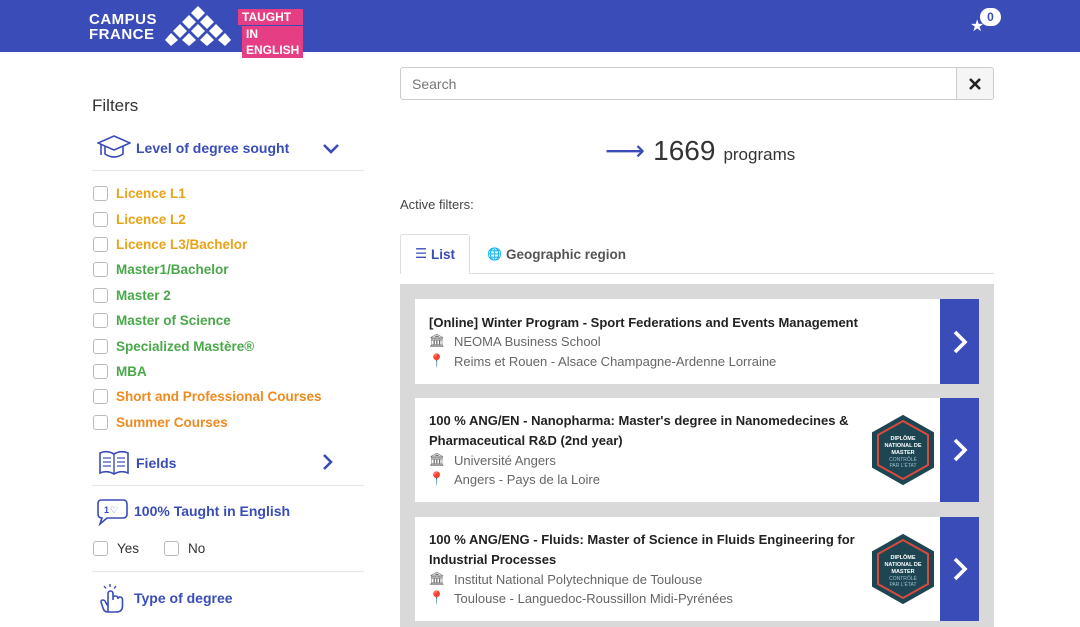  What do you see at coordinates (271, 33) in the screenshot?
I see `taught-in-english-tag: TAUGHT IN ENGLISH` at bounding box center [271, 33].